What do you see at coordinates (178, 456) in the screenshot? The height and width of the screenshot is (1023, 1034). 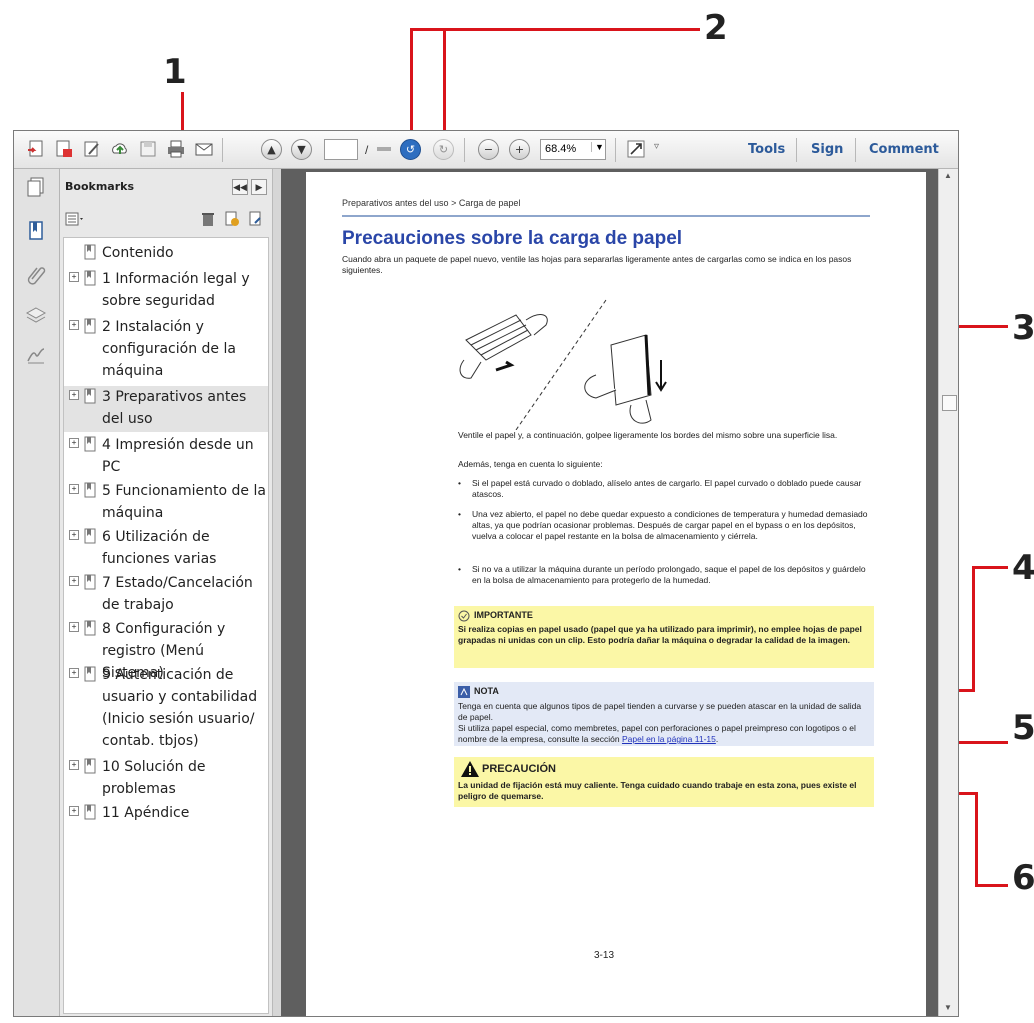 I see `bookmark-label: 4 Impresión desde un PC` at bounding box center [178, 456].